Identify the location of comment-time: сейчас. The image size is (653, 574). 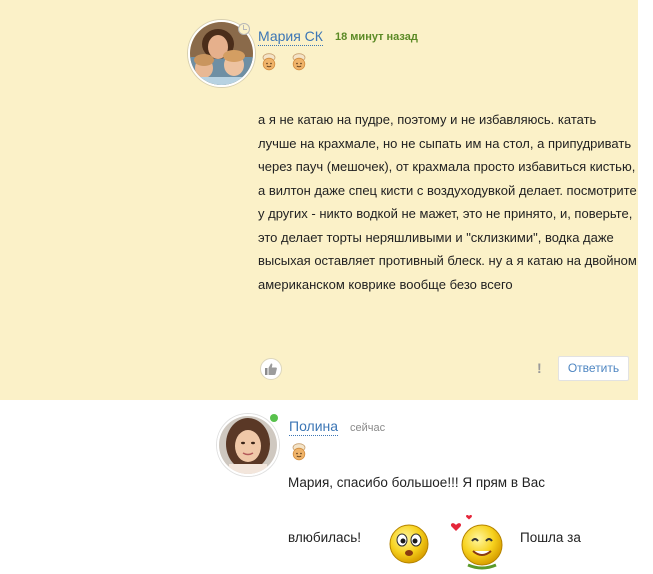
(368, 428).